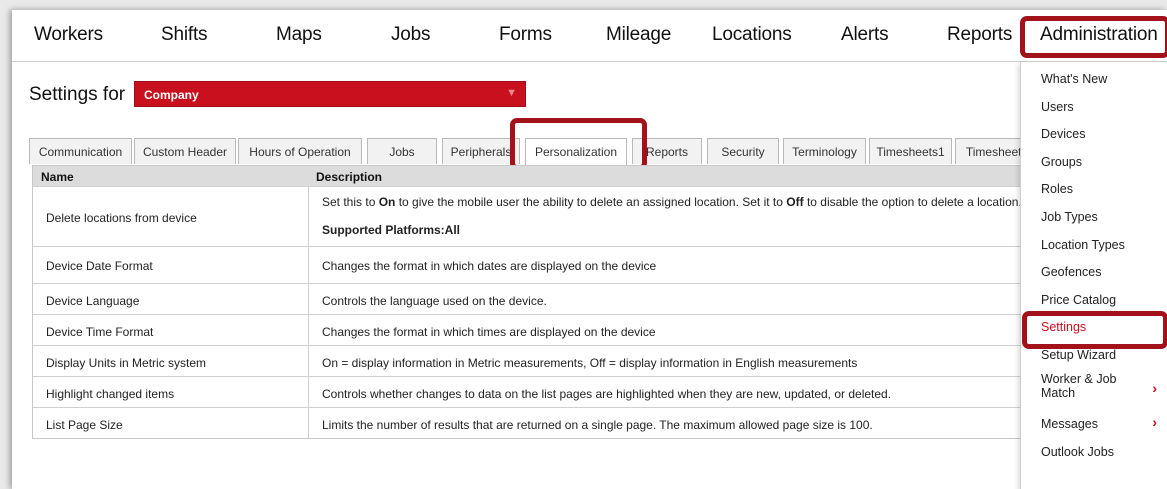  What do you see at coordinates (752, 35) in the screenshot?
I see `nav-locations: Locations` at bounding box center [752, 35].